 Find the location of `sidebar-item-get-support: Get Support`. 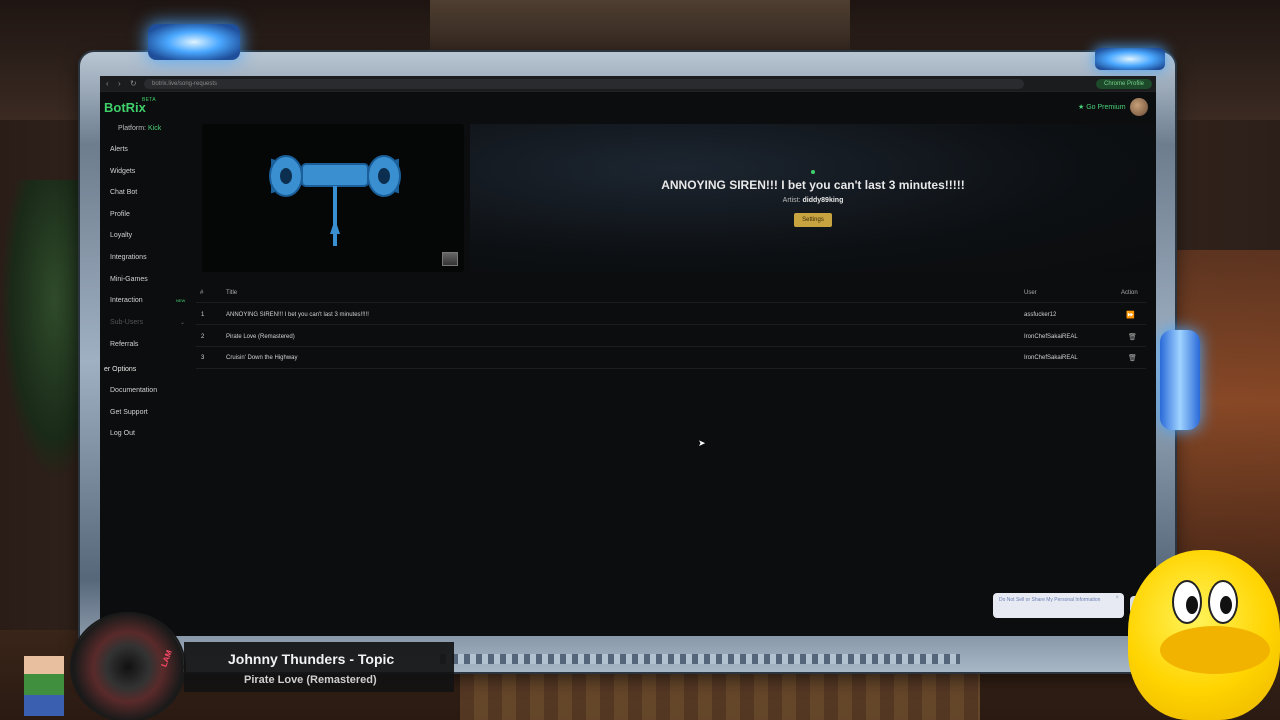

sidebar-item-get-support: Get Support is located at coordinates (129, 412).